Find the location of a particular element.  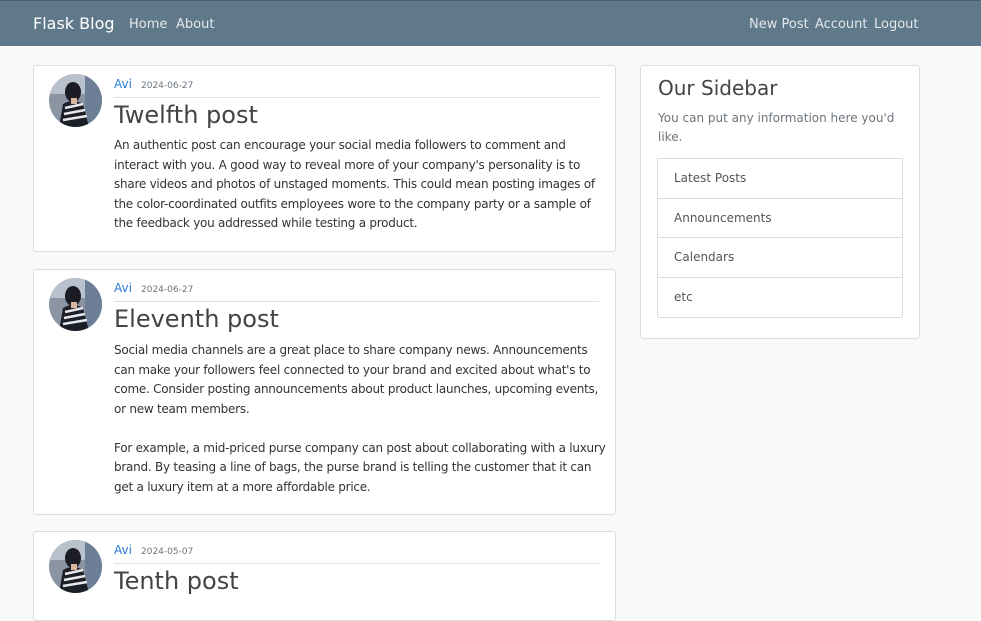

sidebar-list: Latest Posts Announcements Calendars etc is located at coordinates (780, 238).